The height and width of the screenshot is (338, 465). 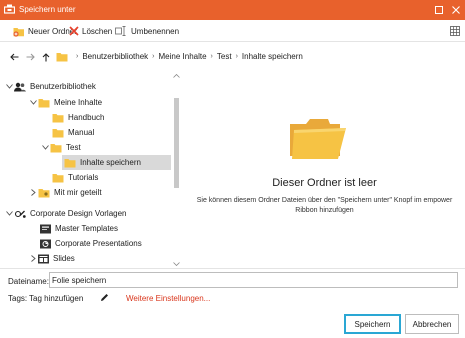 I want to click on tree-item-label: Manual, so click(x=81, y=132).